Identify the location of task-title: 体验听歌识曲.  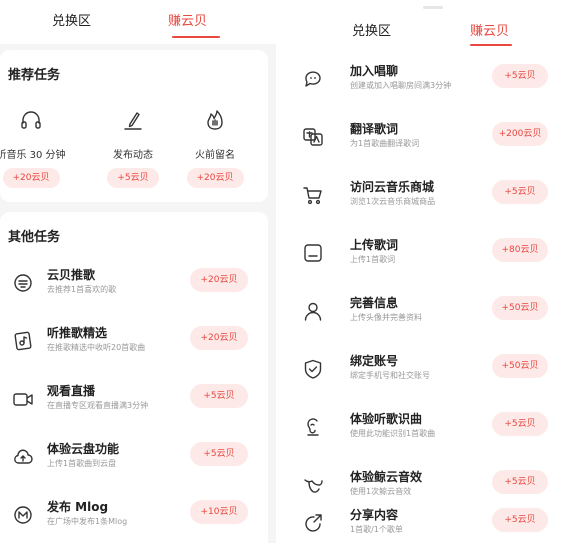
(386, 419).